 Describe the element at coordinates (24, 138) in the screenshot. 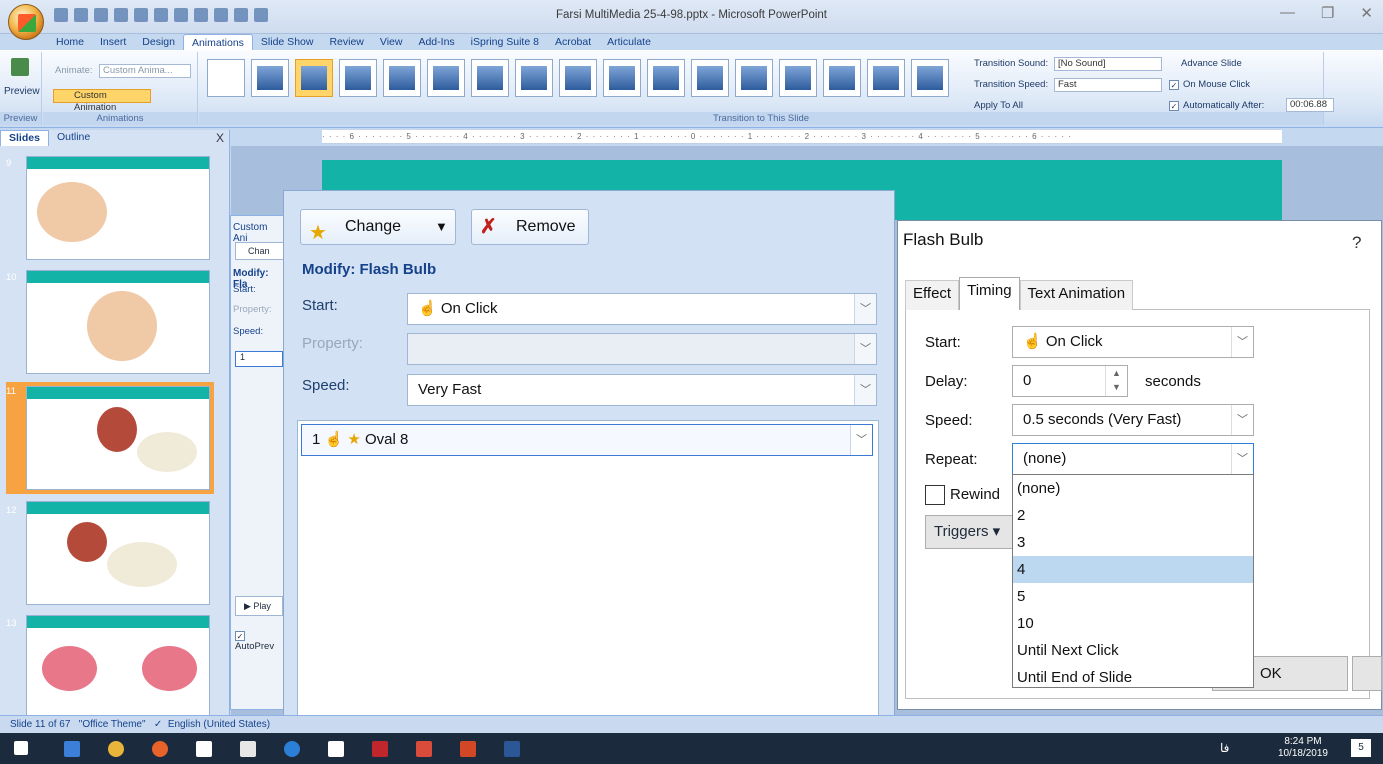

I see `tab-slides: Slides` at that location.